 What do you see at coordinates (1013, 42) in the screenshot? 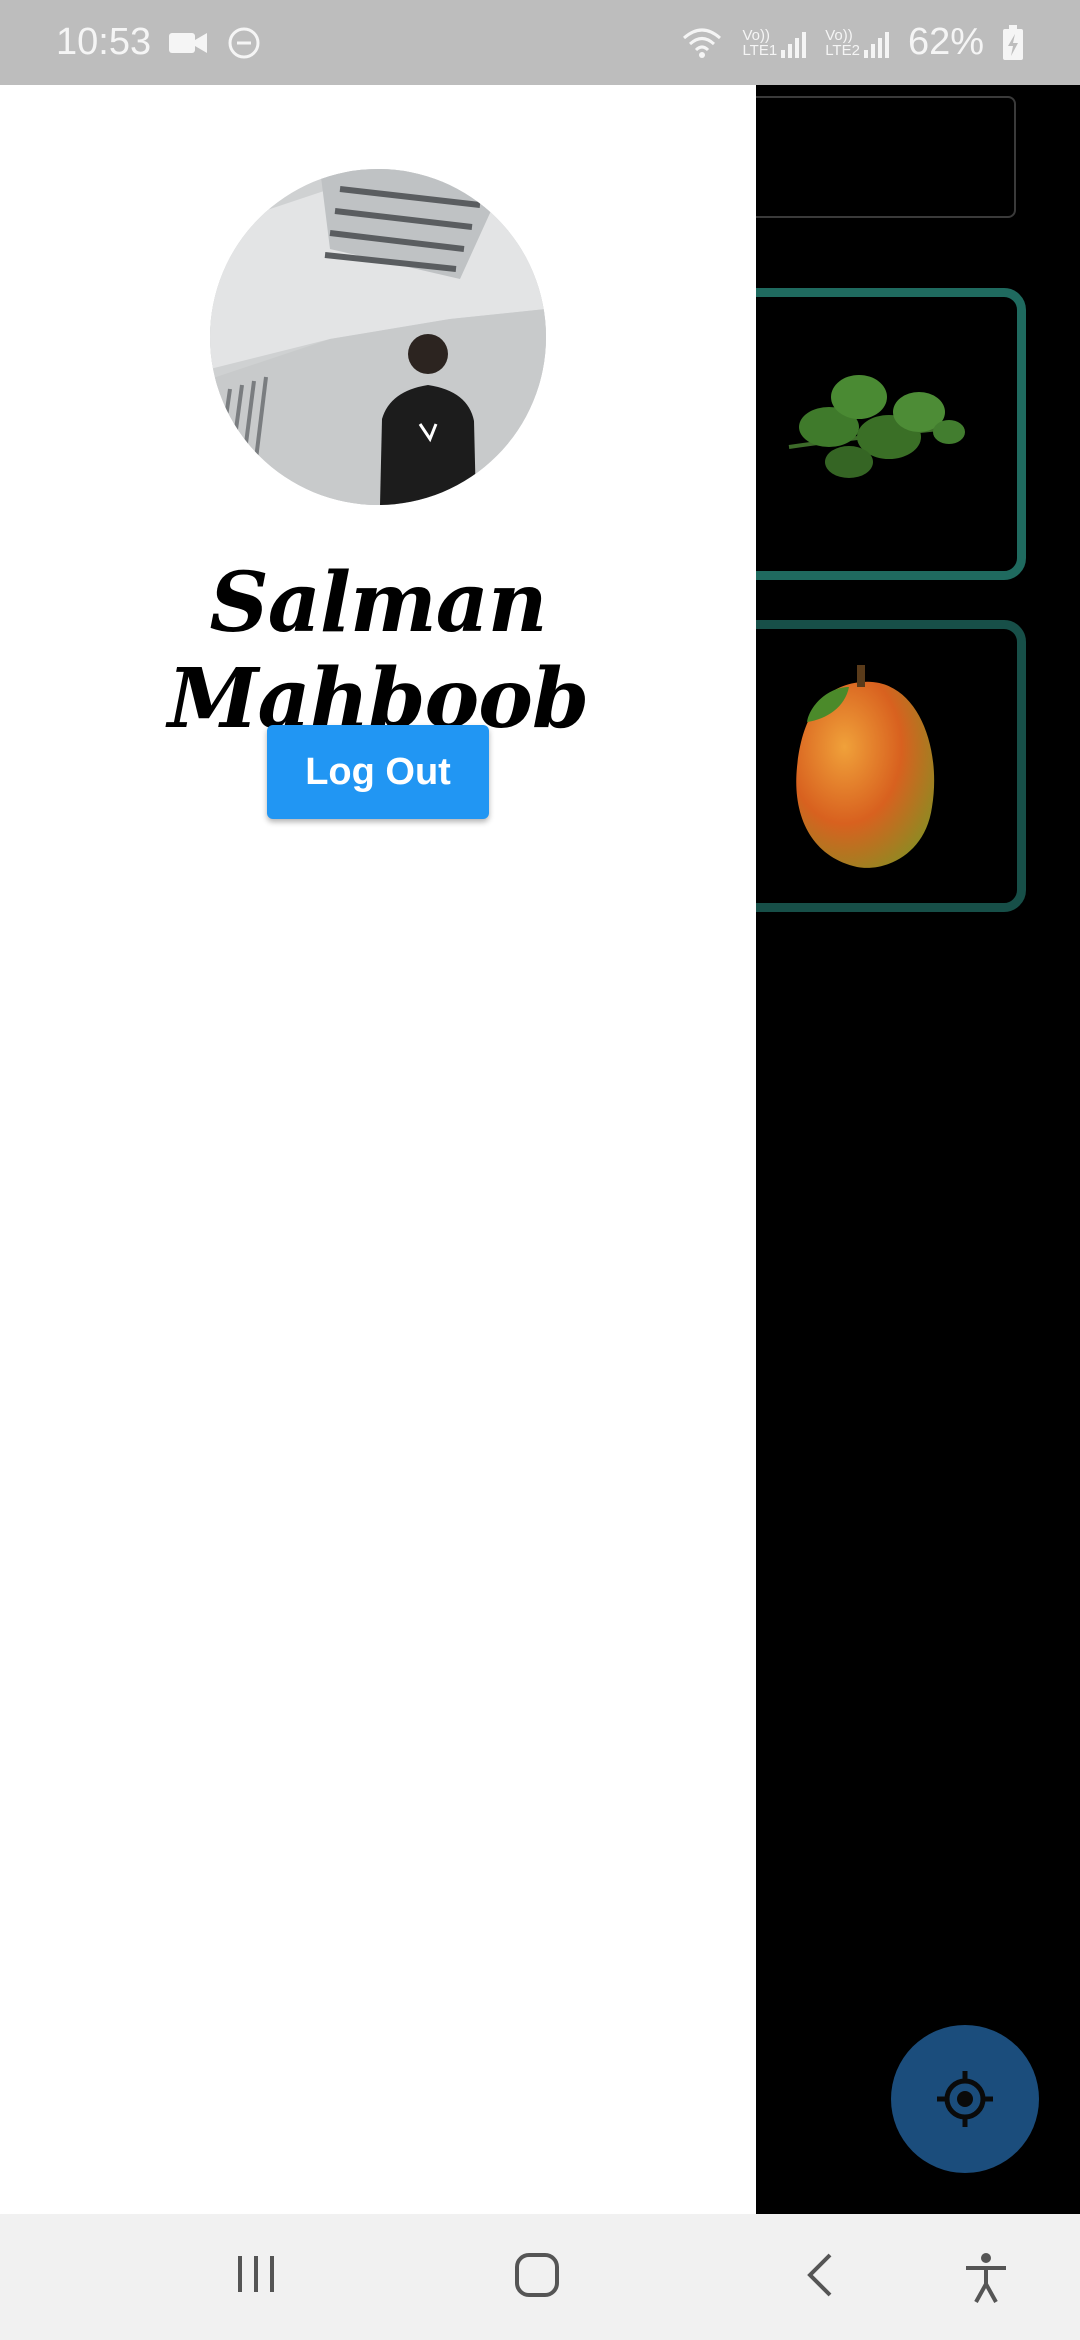
I see `battery-charging-icon` at bounding box center [1013, 42].